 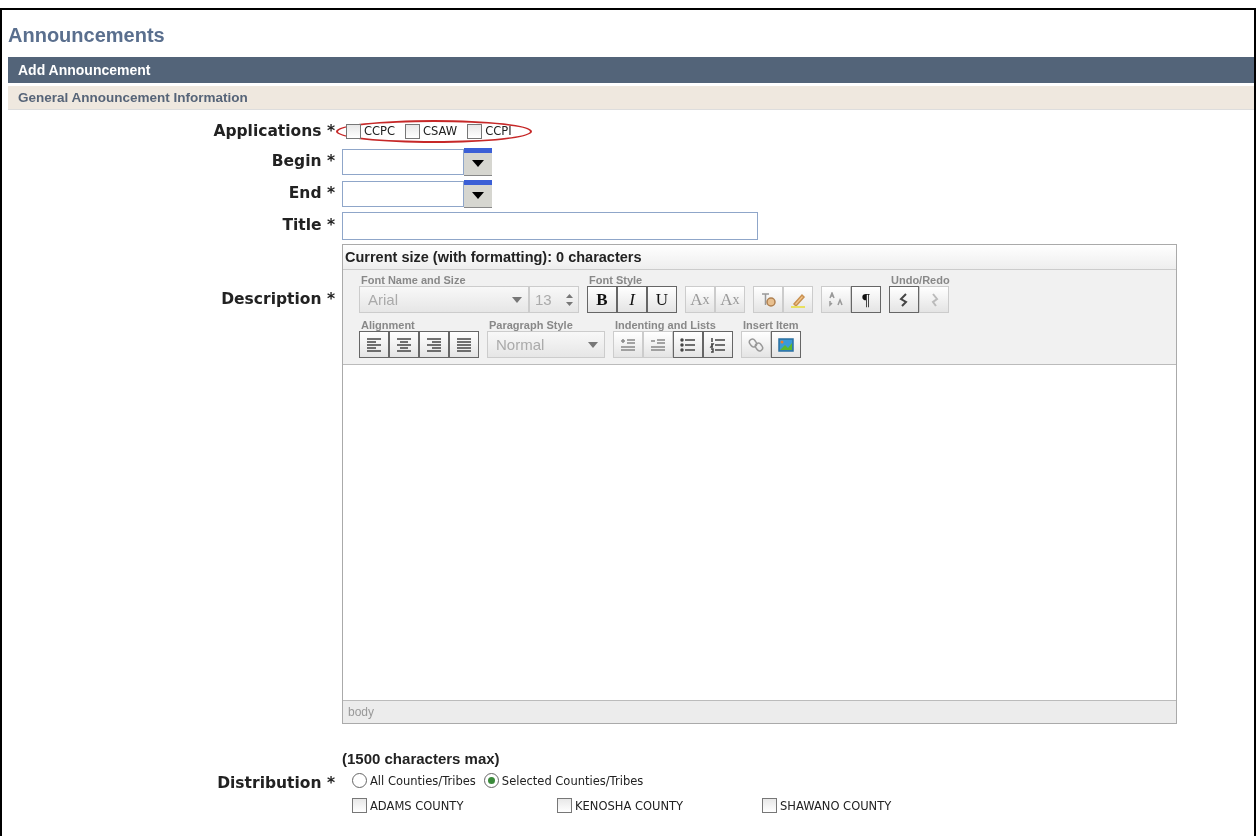 I want to click on field-label: Applications *, so click(x=273, y=131).